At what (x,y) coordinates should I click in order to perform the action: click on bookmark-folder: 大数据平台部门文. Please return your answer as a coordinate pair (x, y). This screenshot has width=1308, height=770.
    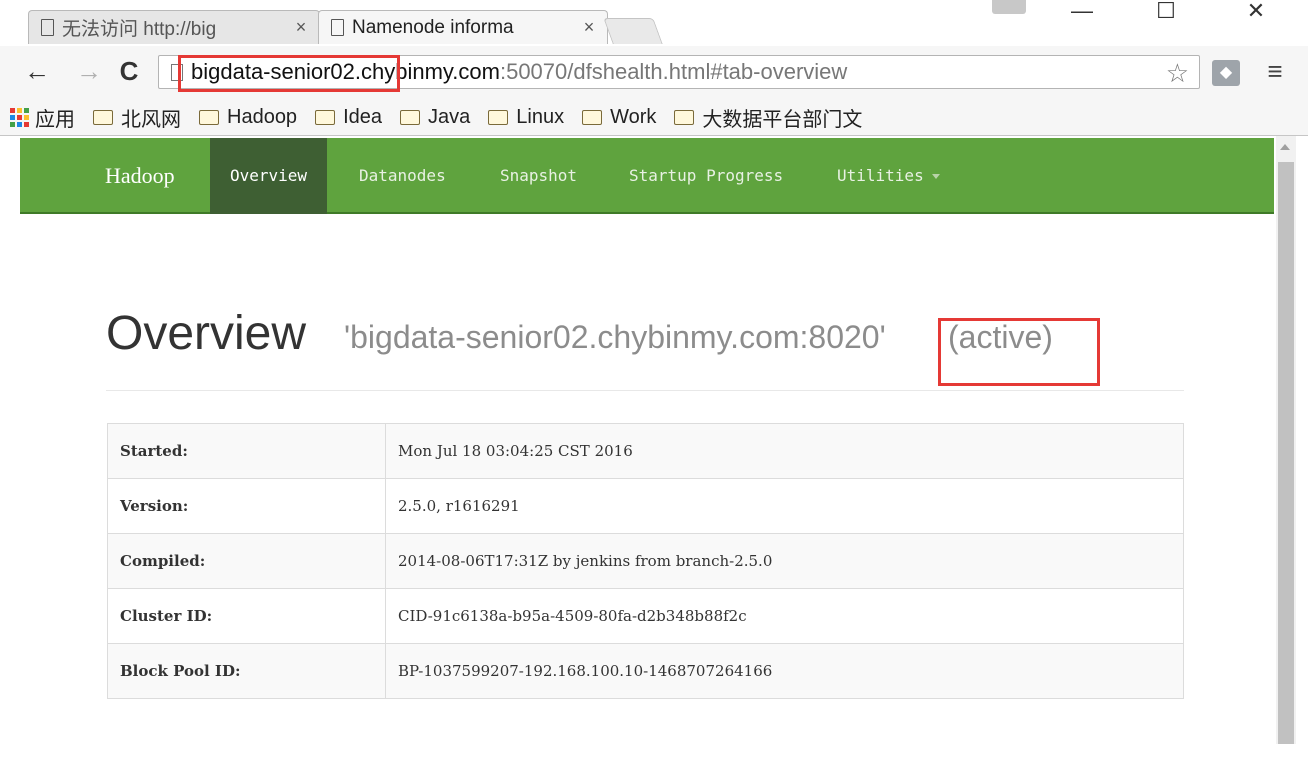
    Looking at the image, I should click on (768, 117).